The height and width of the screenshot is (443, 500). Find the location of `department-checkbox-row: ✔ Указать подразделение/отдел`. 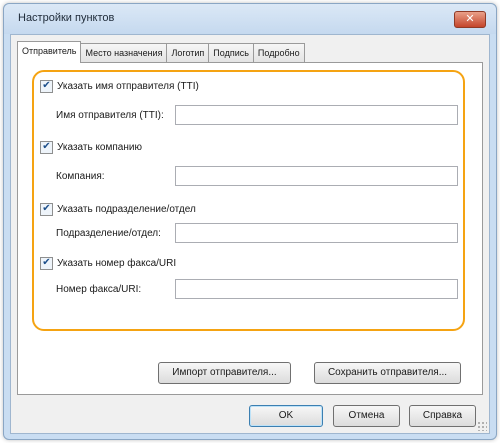

department-checkbox-row: ✔ Указать подразделение/отдел is located at coordinates (118, 209).